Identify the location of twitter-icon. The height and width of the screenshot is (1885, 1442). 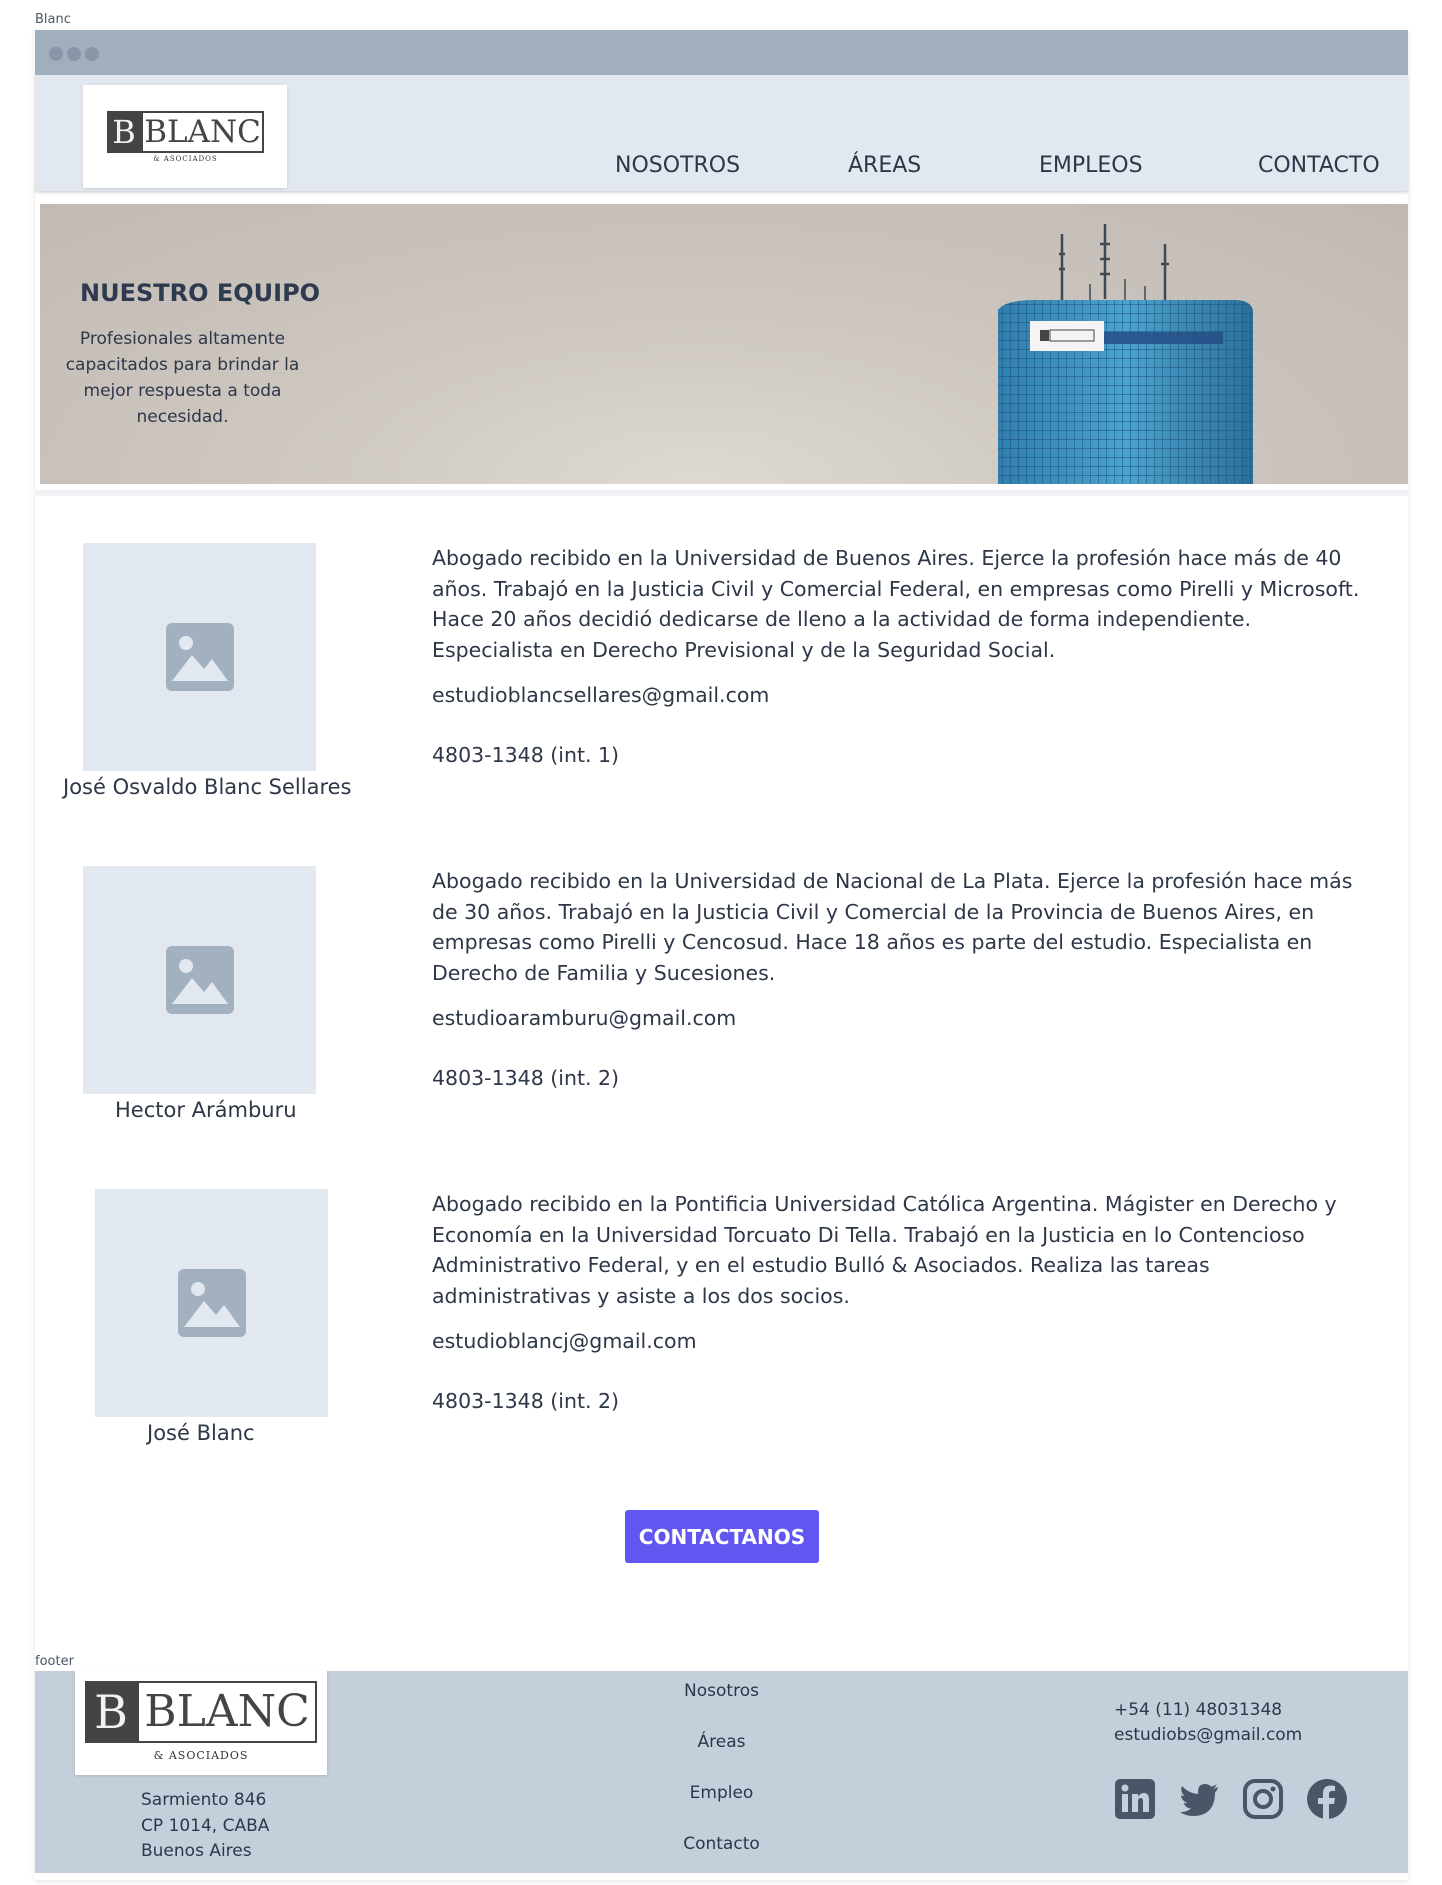
(1199, 1799).